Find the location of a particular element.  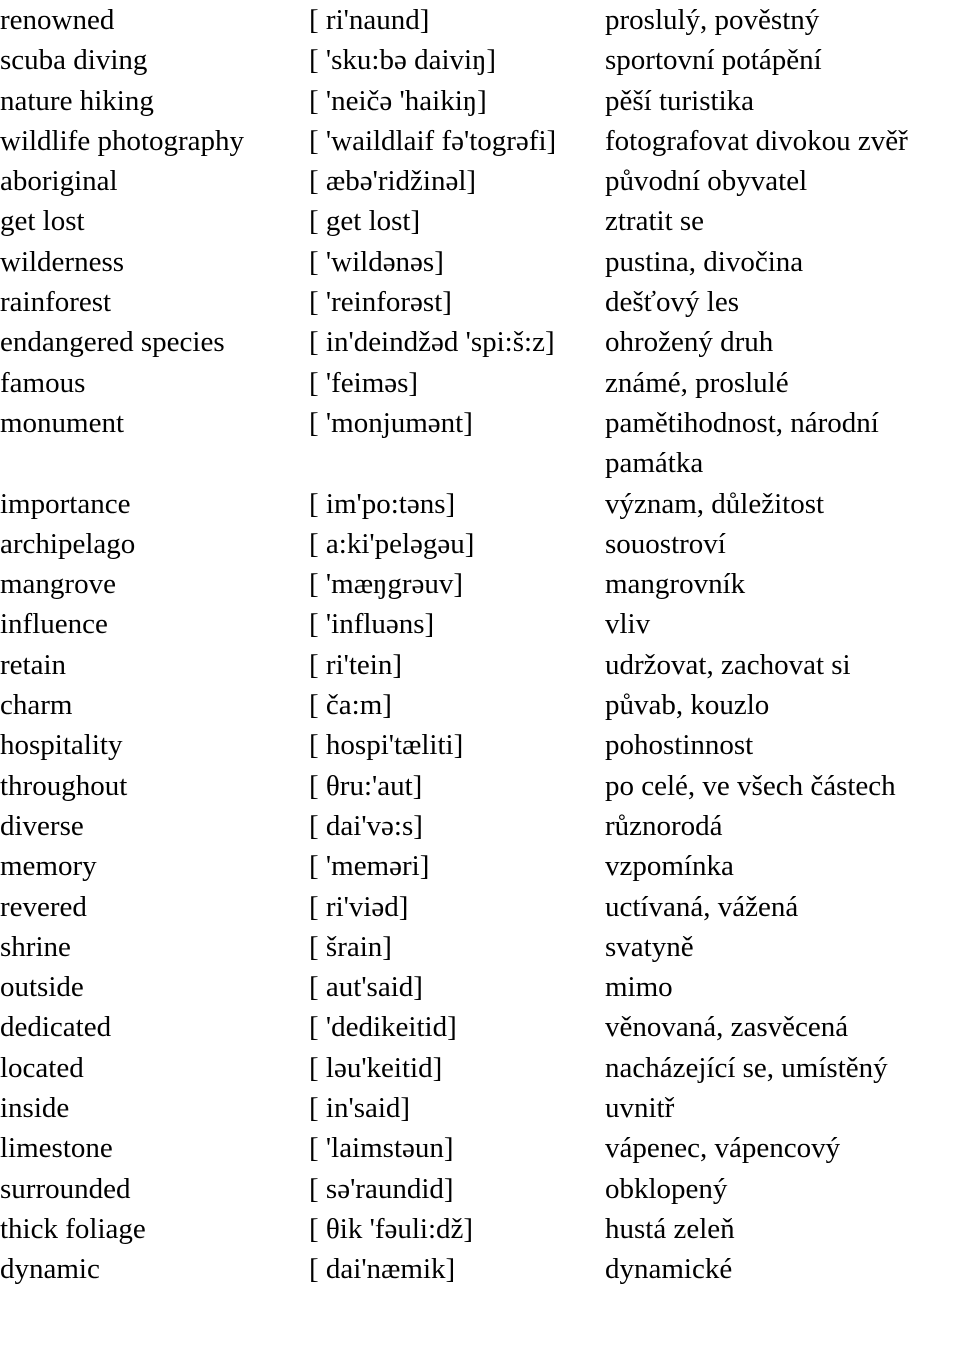

vocabulary-row: wilderness [ 'wildənəs] pustina, divočina is located at coordinates (480, 262).